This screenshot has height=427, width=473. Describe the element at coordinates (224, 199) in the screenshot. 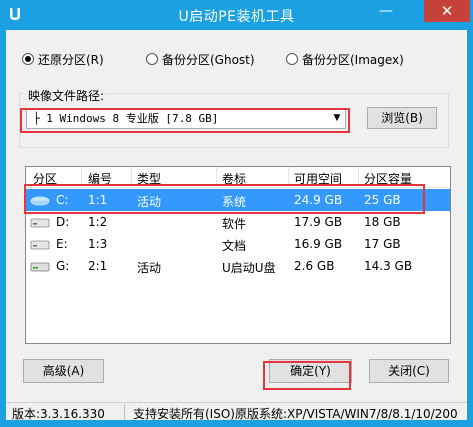

I see `highlight-selected-partition` at that location.